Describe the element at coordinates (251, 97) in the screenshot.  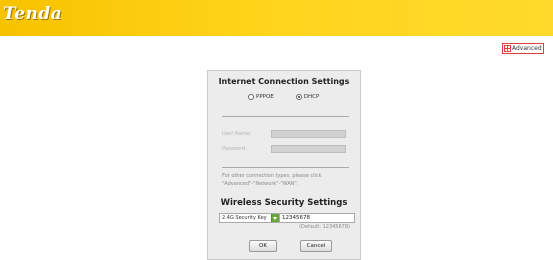
I see `radio-icon` at that location.